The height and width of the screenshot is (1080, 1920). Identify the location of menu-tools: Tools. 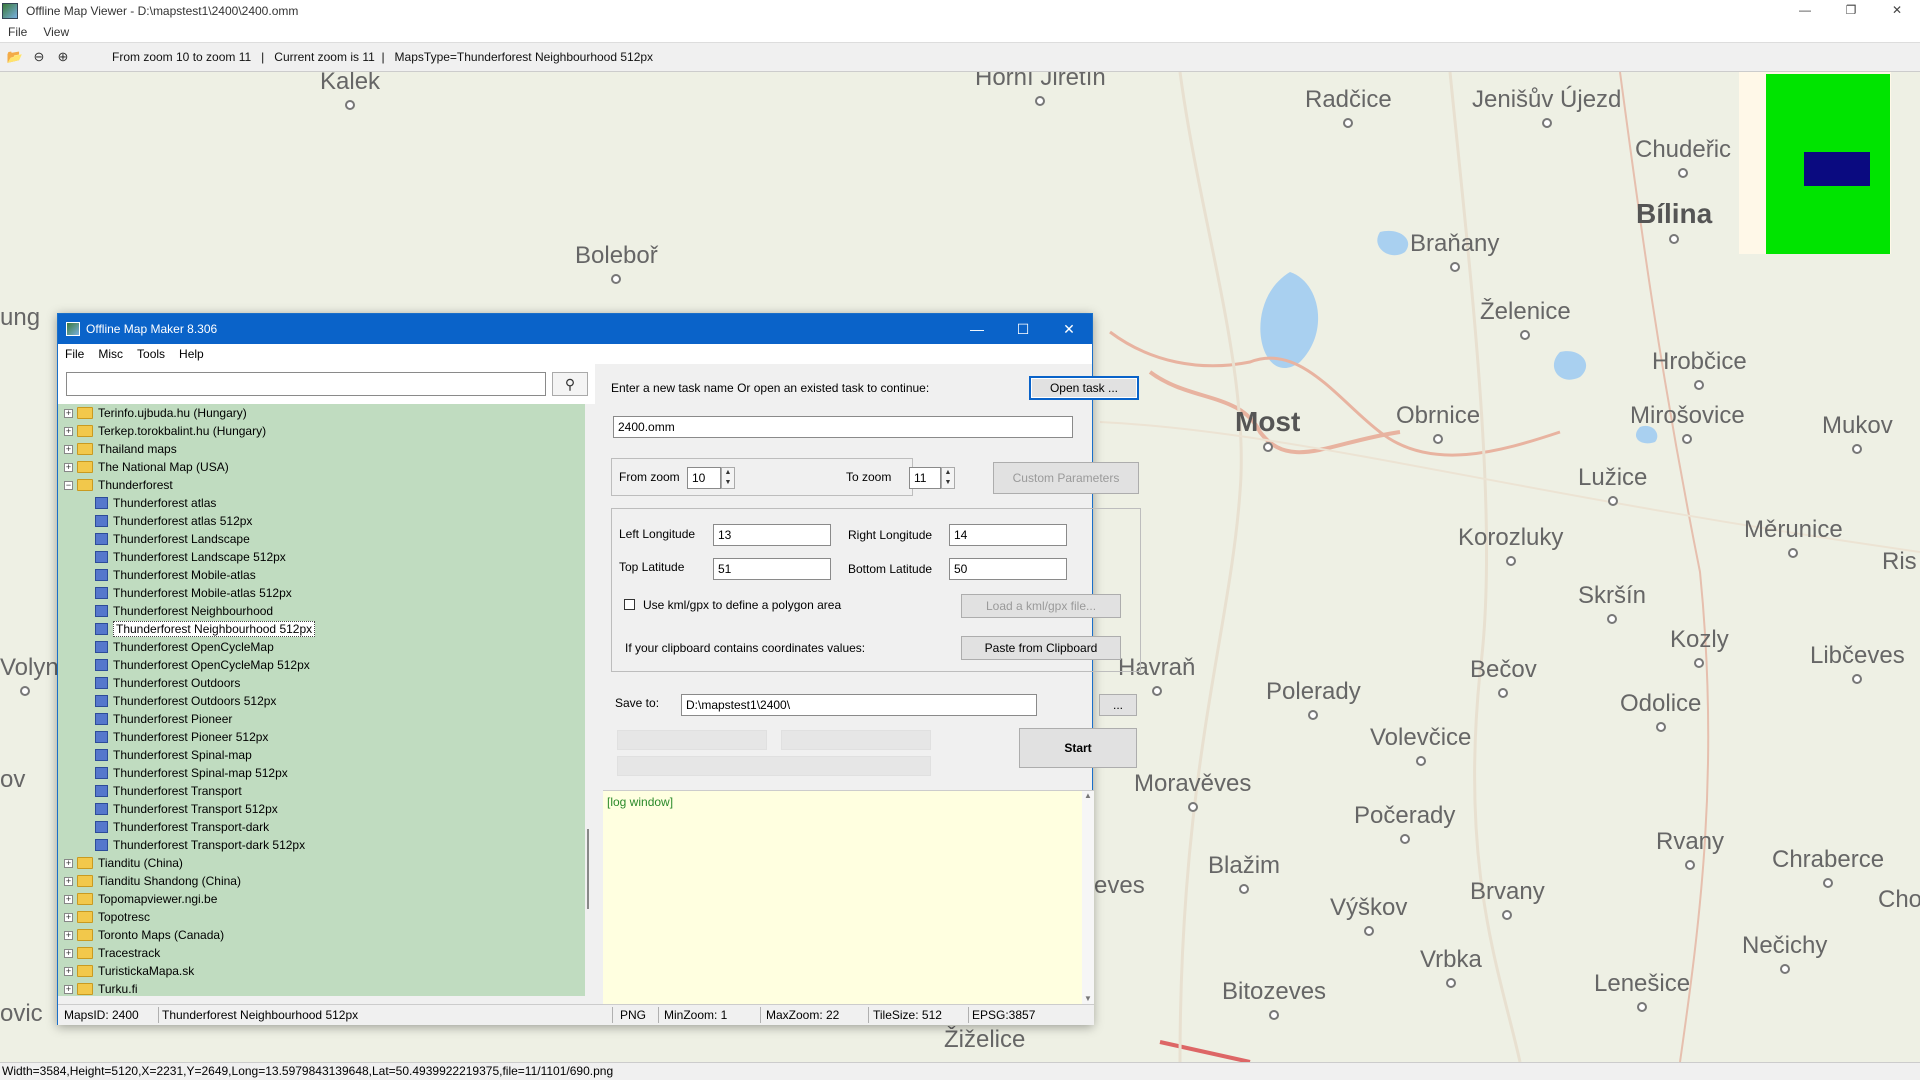
(151, 354).